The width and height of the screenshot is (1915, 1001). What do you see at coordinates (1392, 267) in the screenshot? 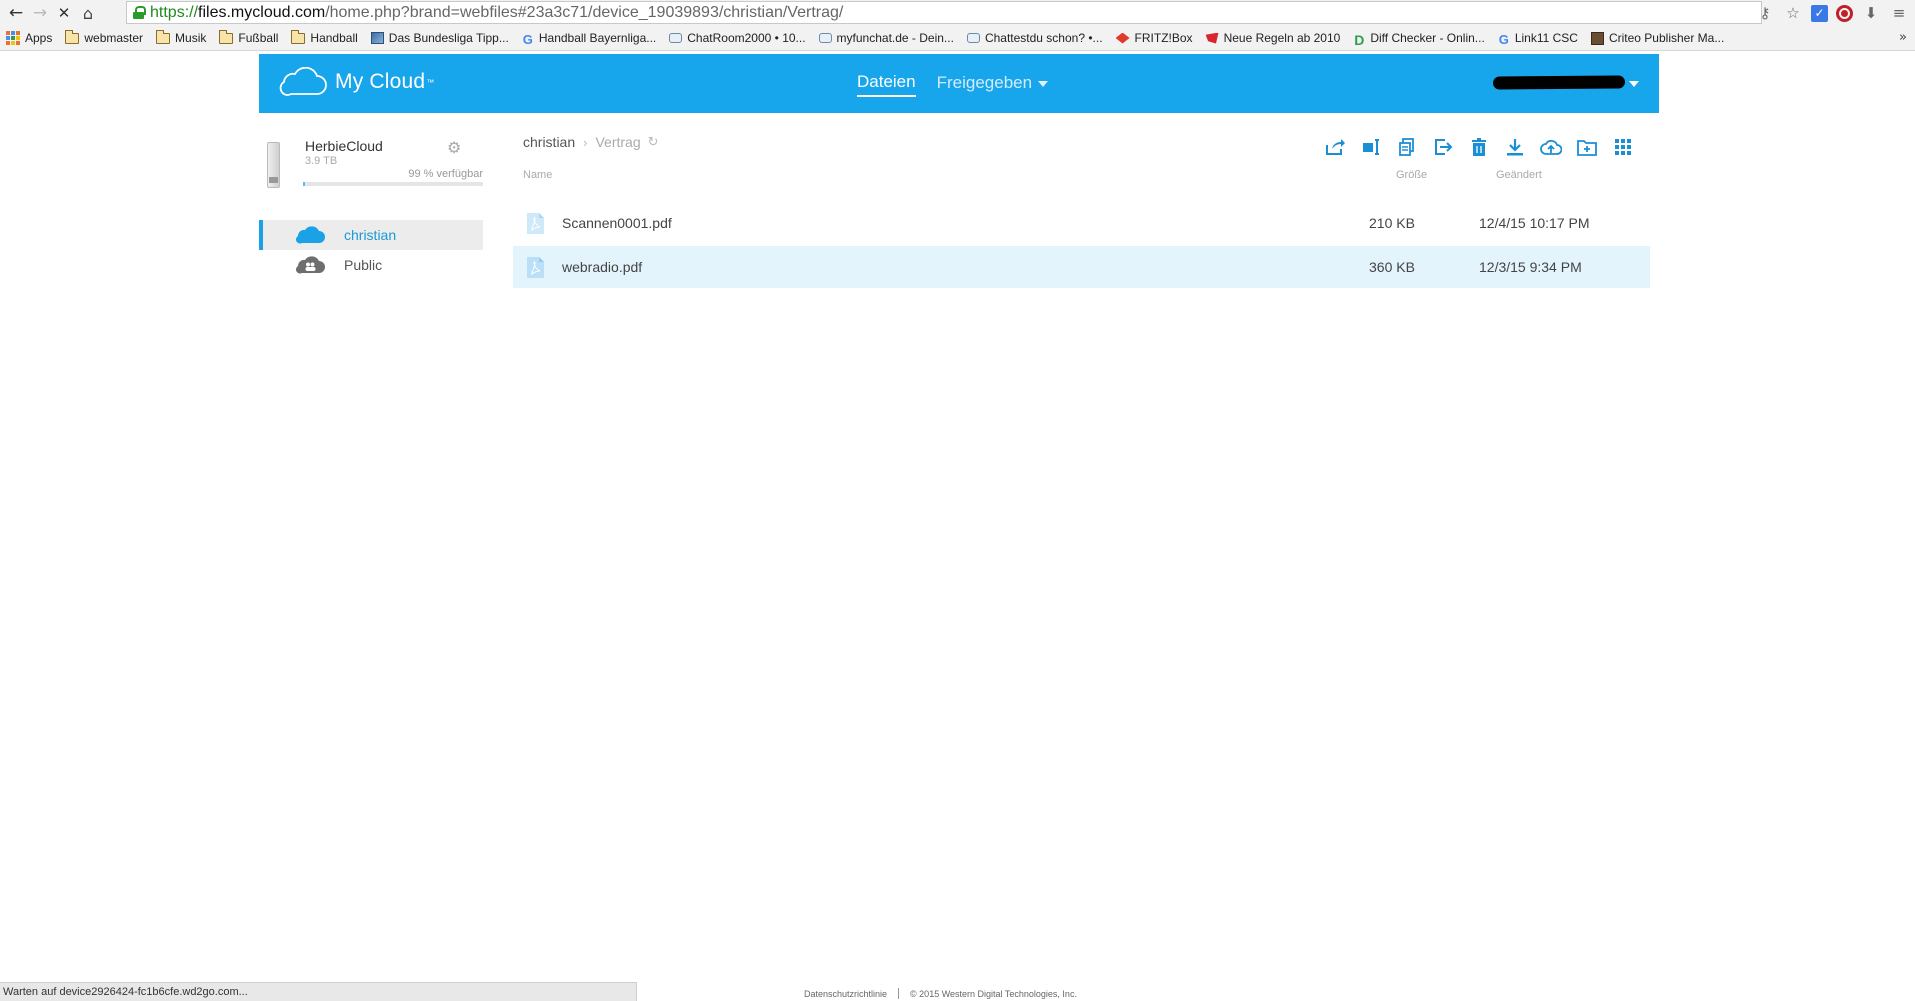
I see `file-size: 360 KB` at bounding box center [1392, 267].